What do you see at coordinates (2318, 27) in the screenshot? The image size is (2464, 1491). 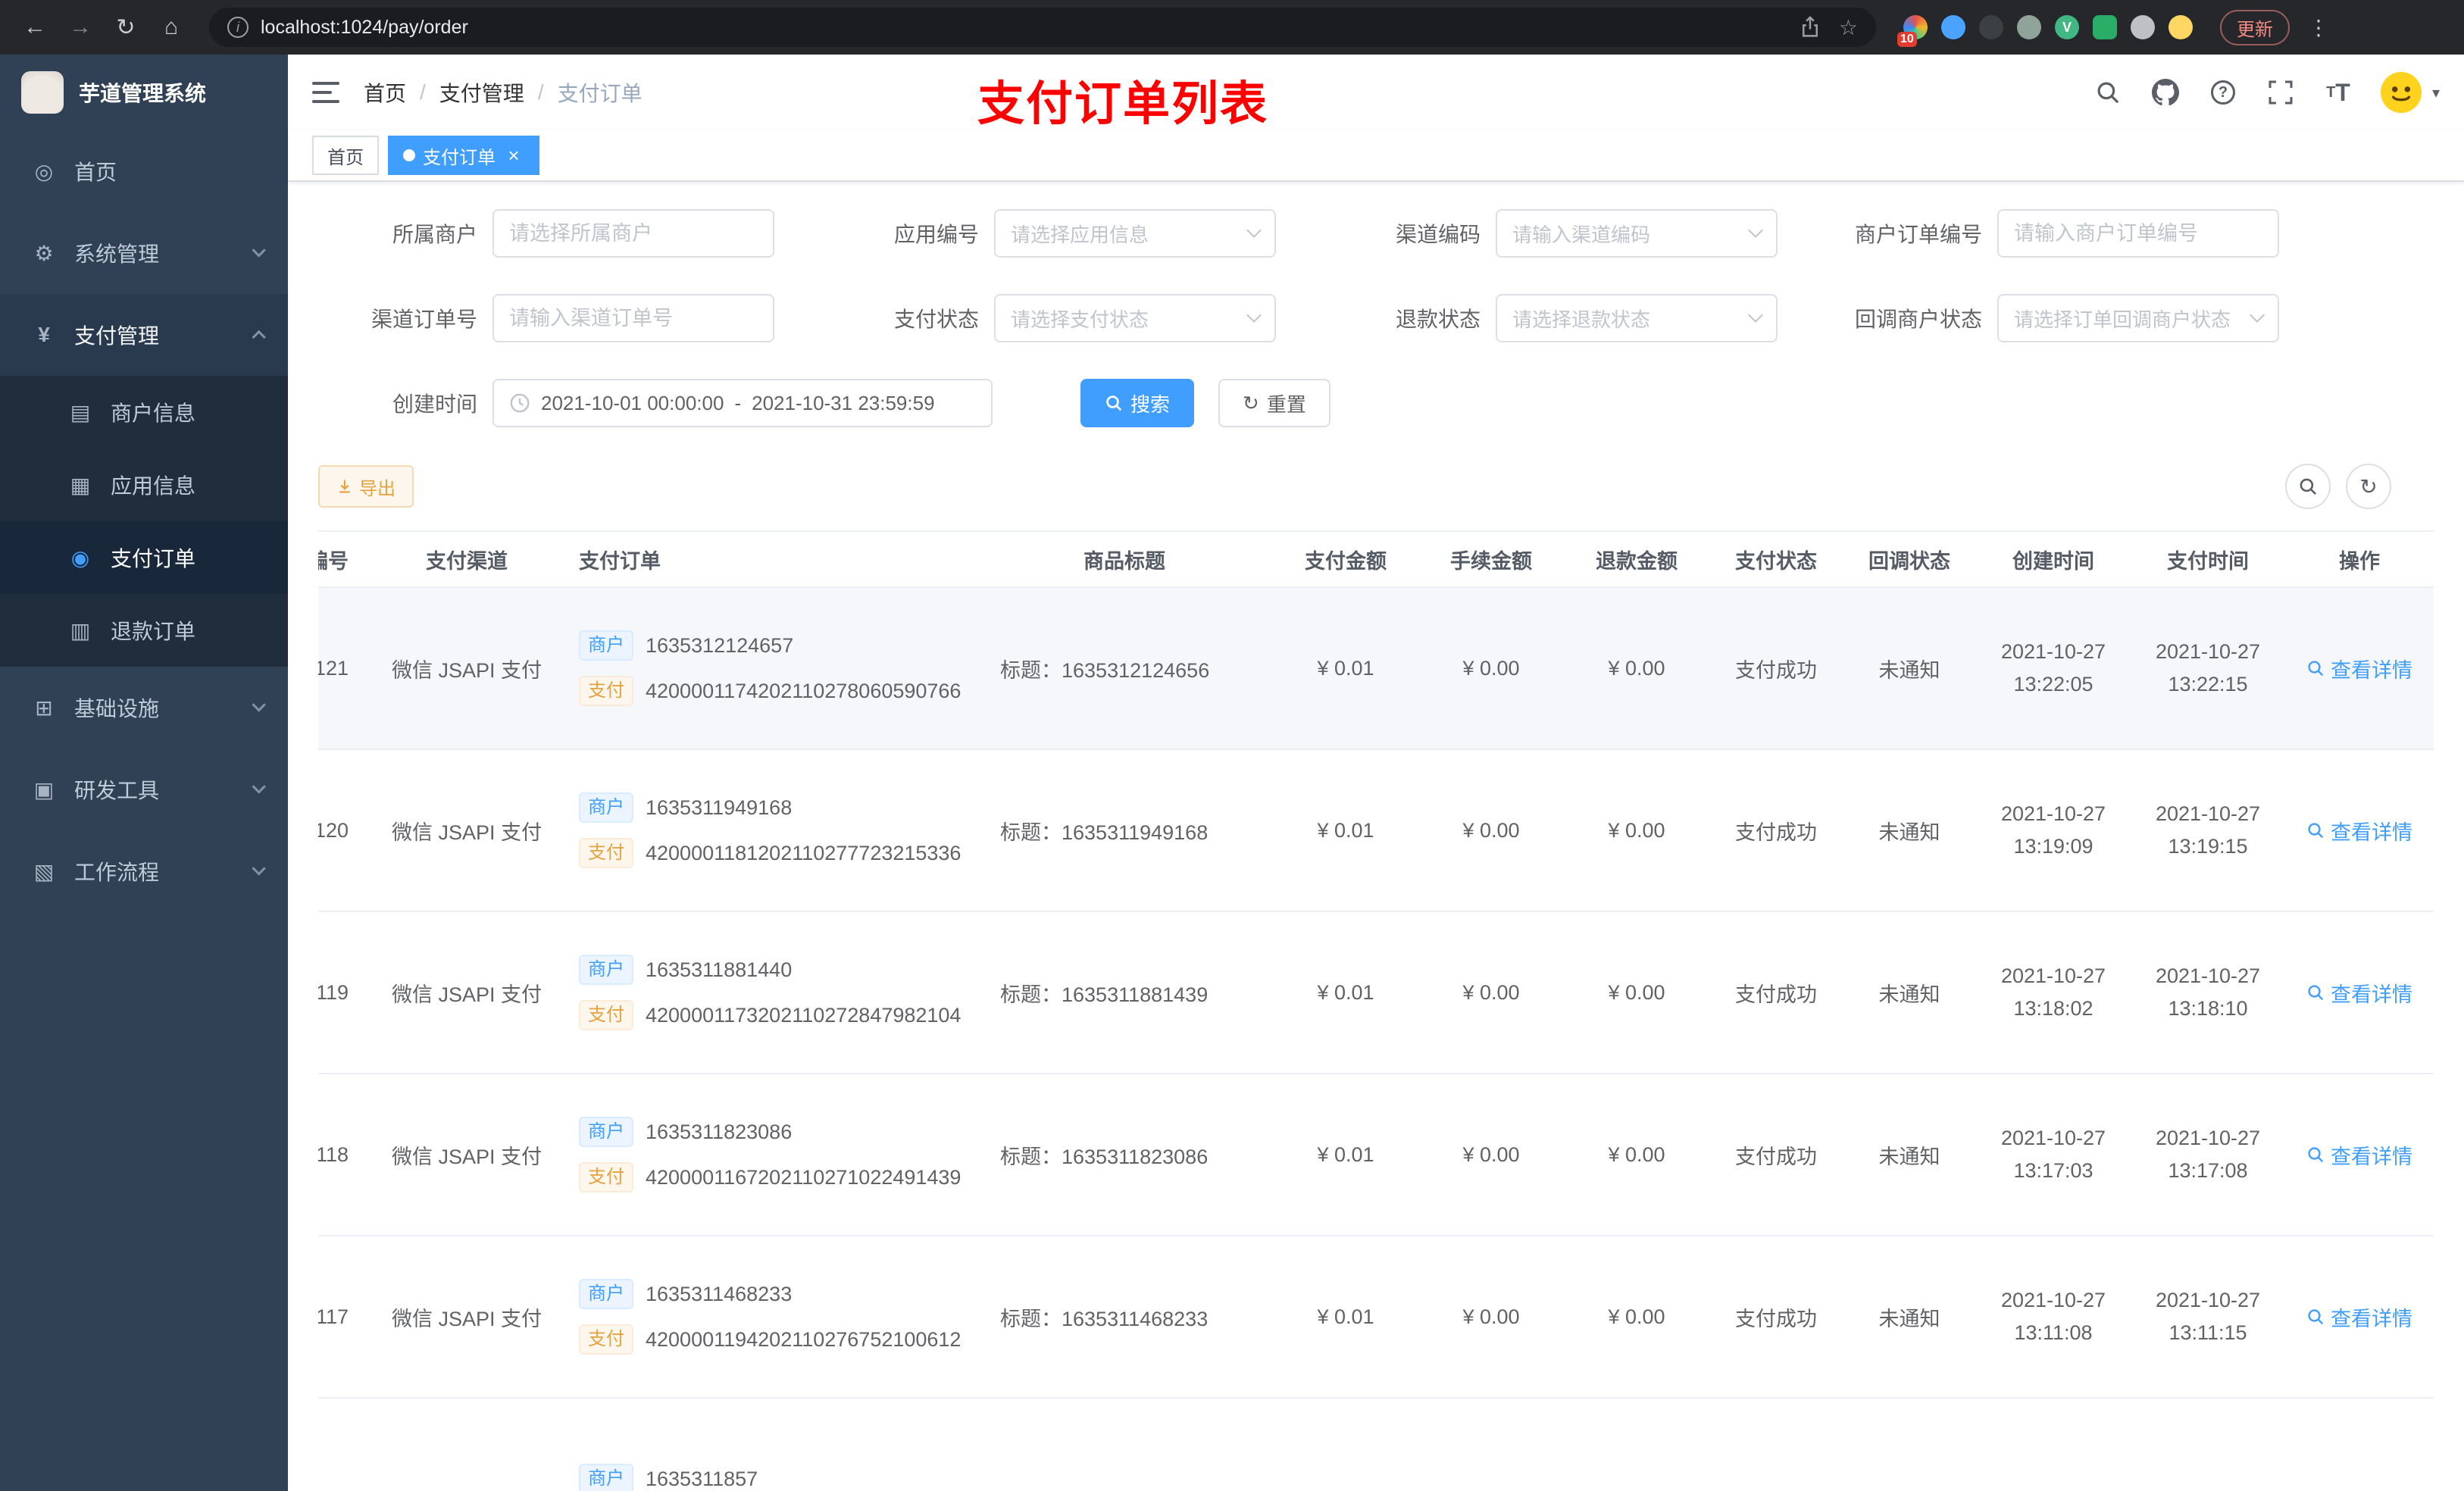 I see `browser-menu-icon: ⋮` at bounding box center [2318, 27].